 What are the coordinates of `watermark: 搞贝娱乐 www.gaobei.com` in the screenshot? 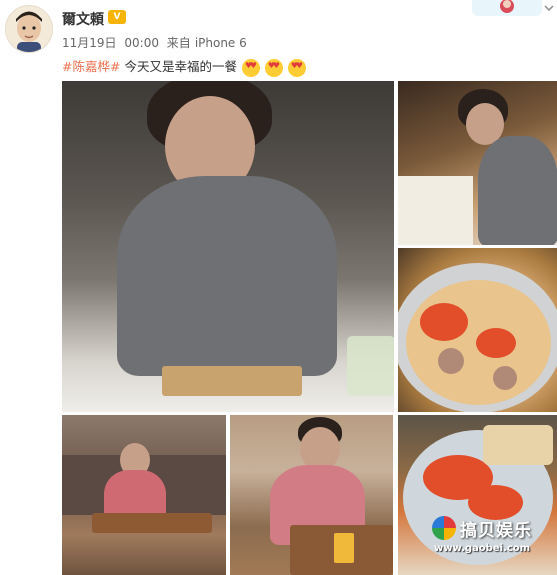 It's located at (490, 536).